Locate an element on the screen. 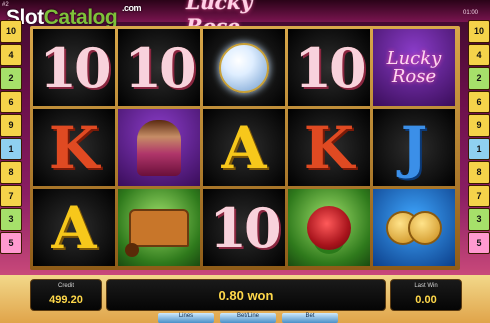 Image resolution: width=490 pixels, height=323 pixels. reel-1: 10 K A is located at coordinates (74, 148).